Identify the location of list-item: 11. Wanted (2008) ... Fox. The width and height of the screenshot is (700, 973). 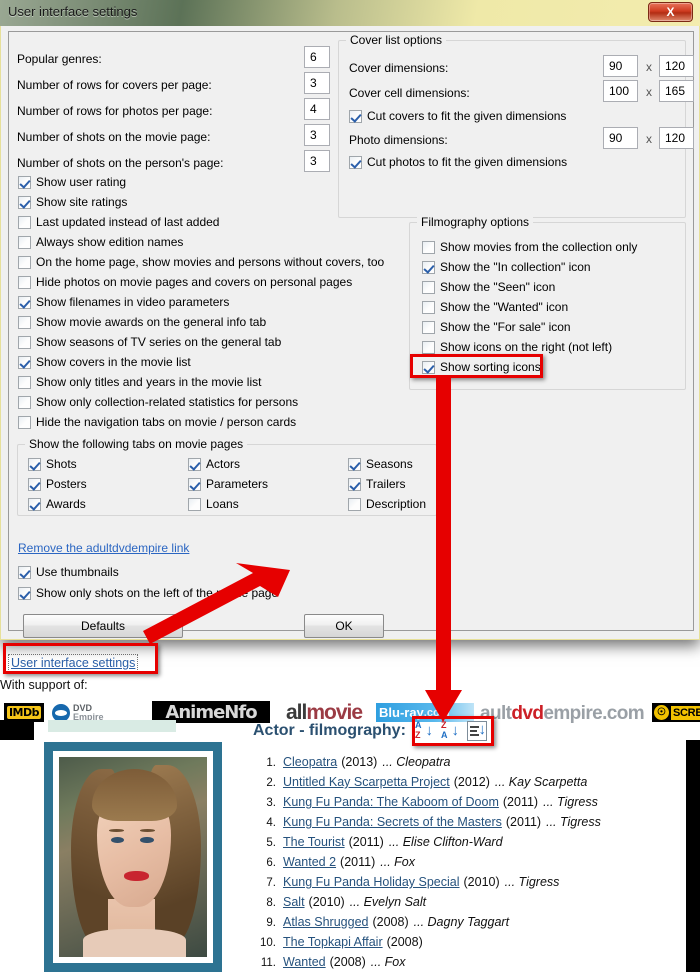
(475, 962).